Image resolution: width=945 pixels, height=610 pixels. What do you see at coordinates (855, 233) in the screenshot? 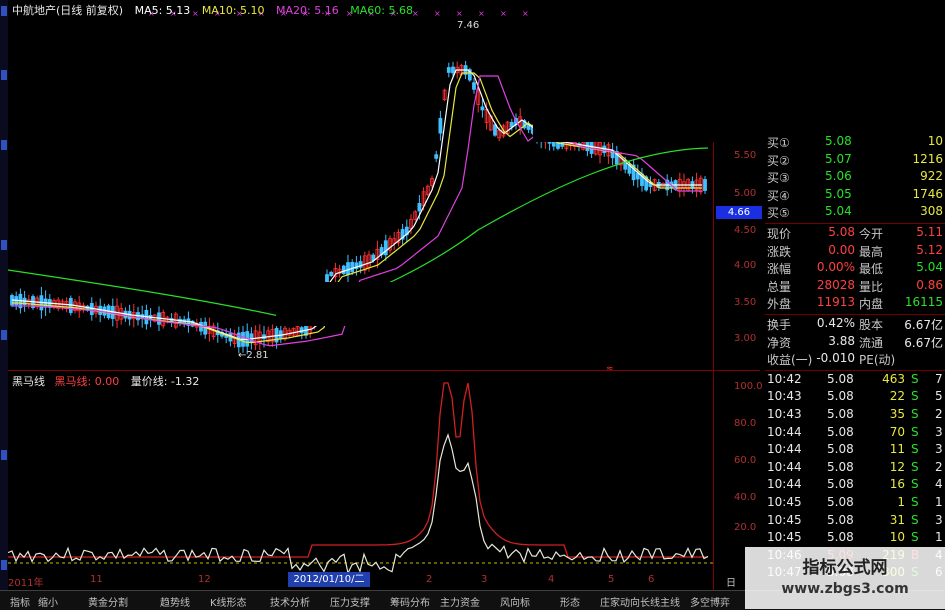
I see `quote-row: 现价 5.08 今开 5.11` at bounding box center [855, 233].